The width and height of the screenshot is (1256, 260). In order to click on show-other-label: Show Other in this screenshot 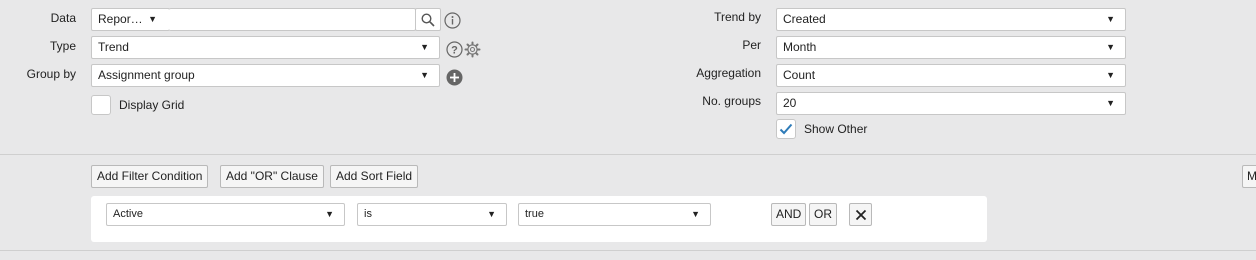, I will do `click(836, 129)`.